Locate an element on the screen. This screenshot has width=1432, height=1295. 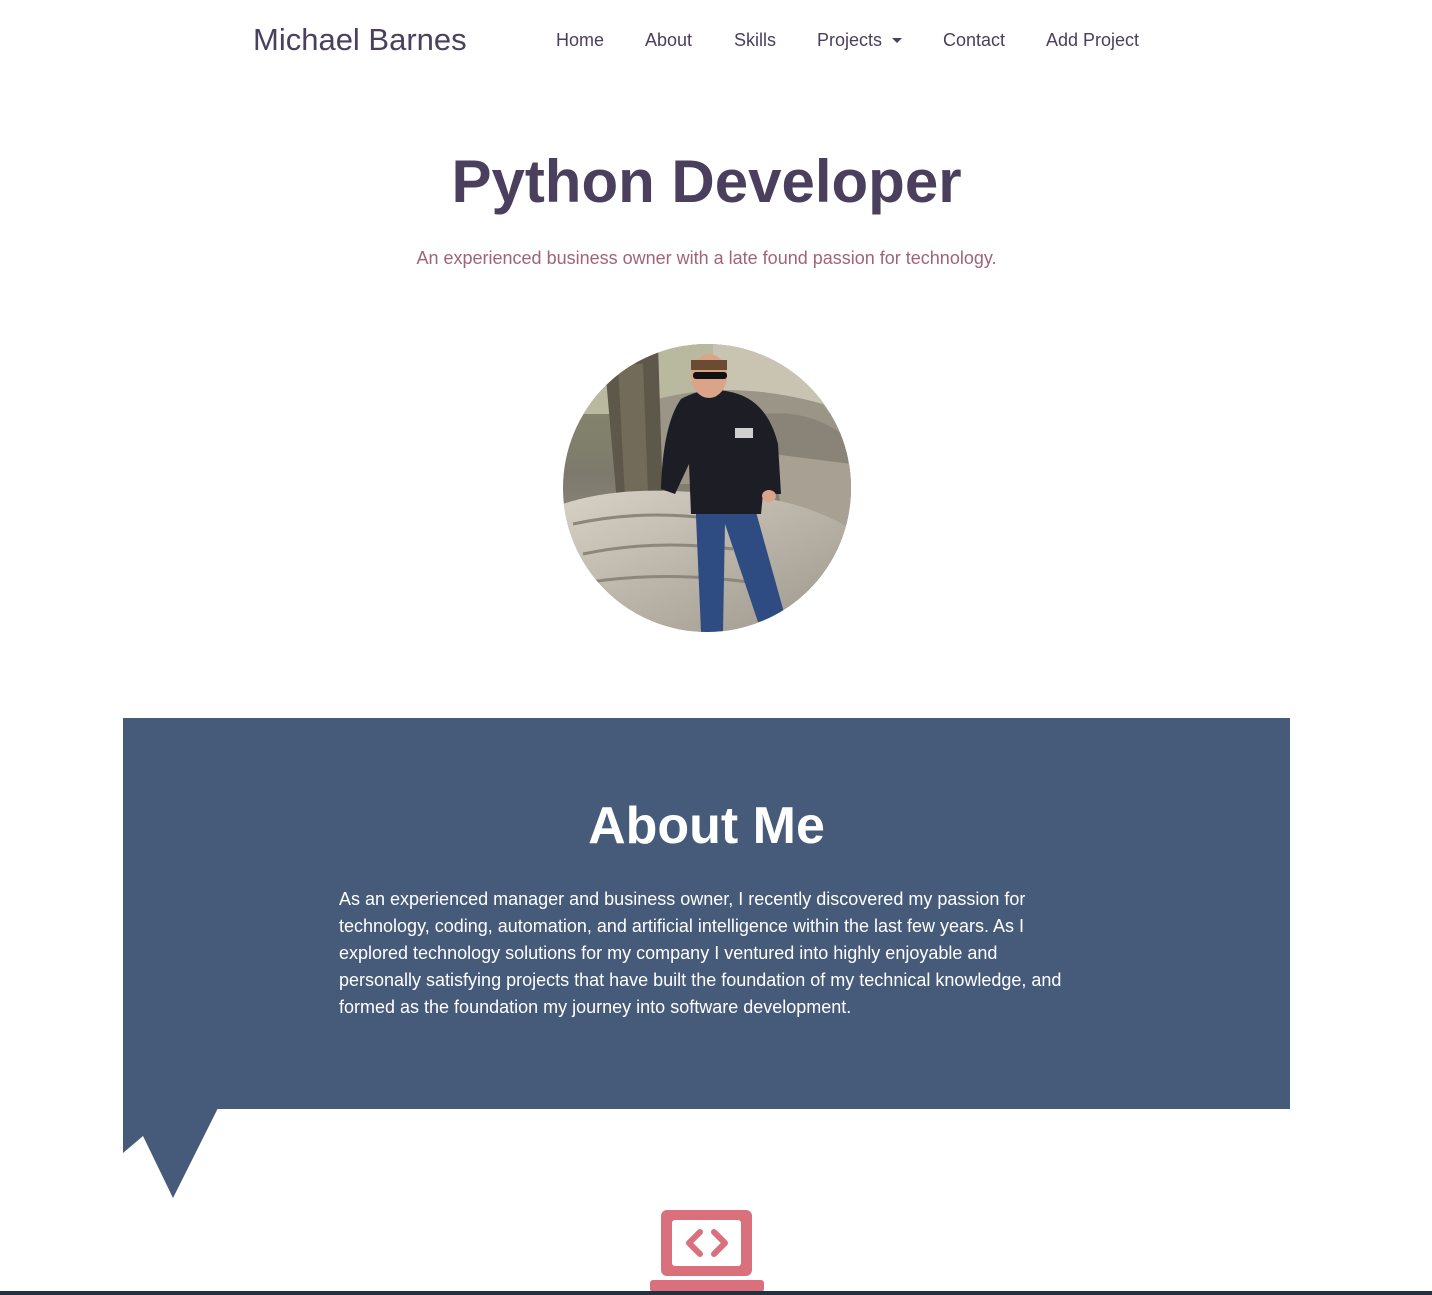
profile-photo is located at coordinates (707, 488).